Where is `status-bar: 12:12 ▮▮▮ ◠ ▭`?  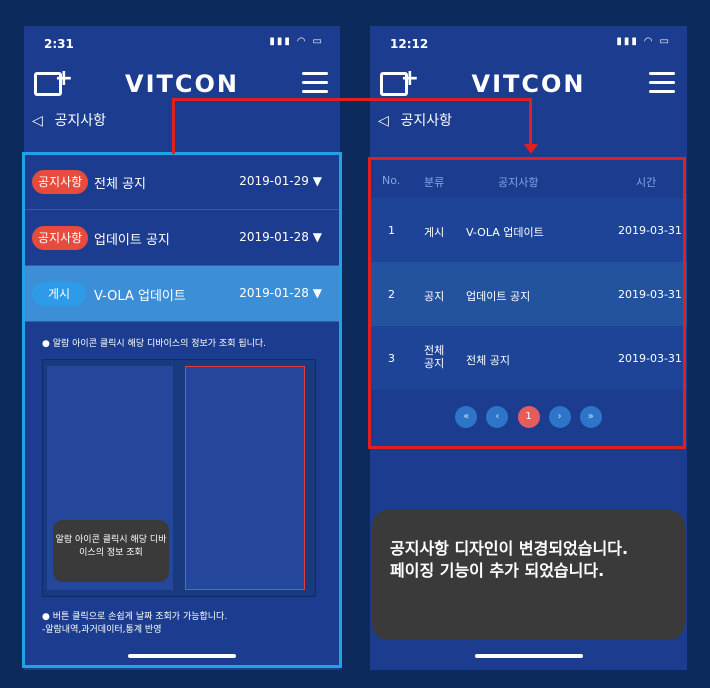
status-bar: 12:12 ▮▮▮ ◠ ▭ is located at coordinates (528, 44).